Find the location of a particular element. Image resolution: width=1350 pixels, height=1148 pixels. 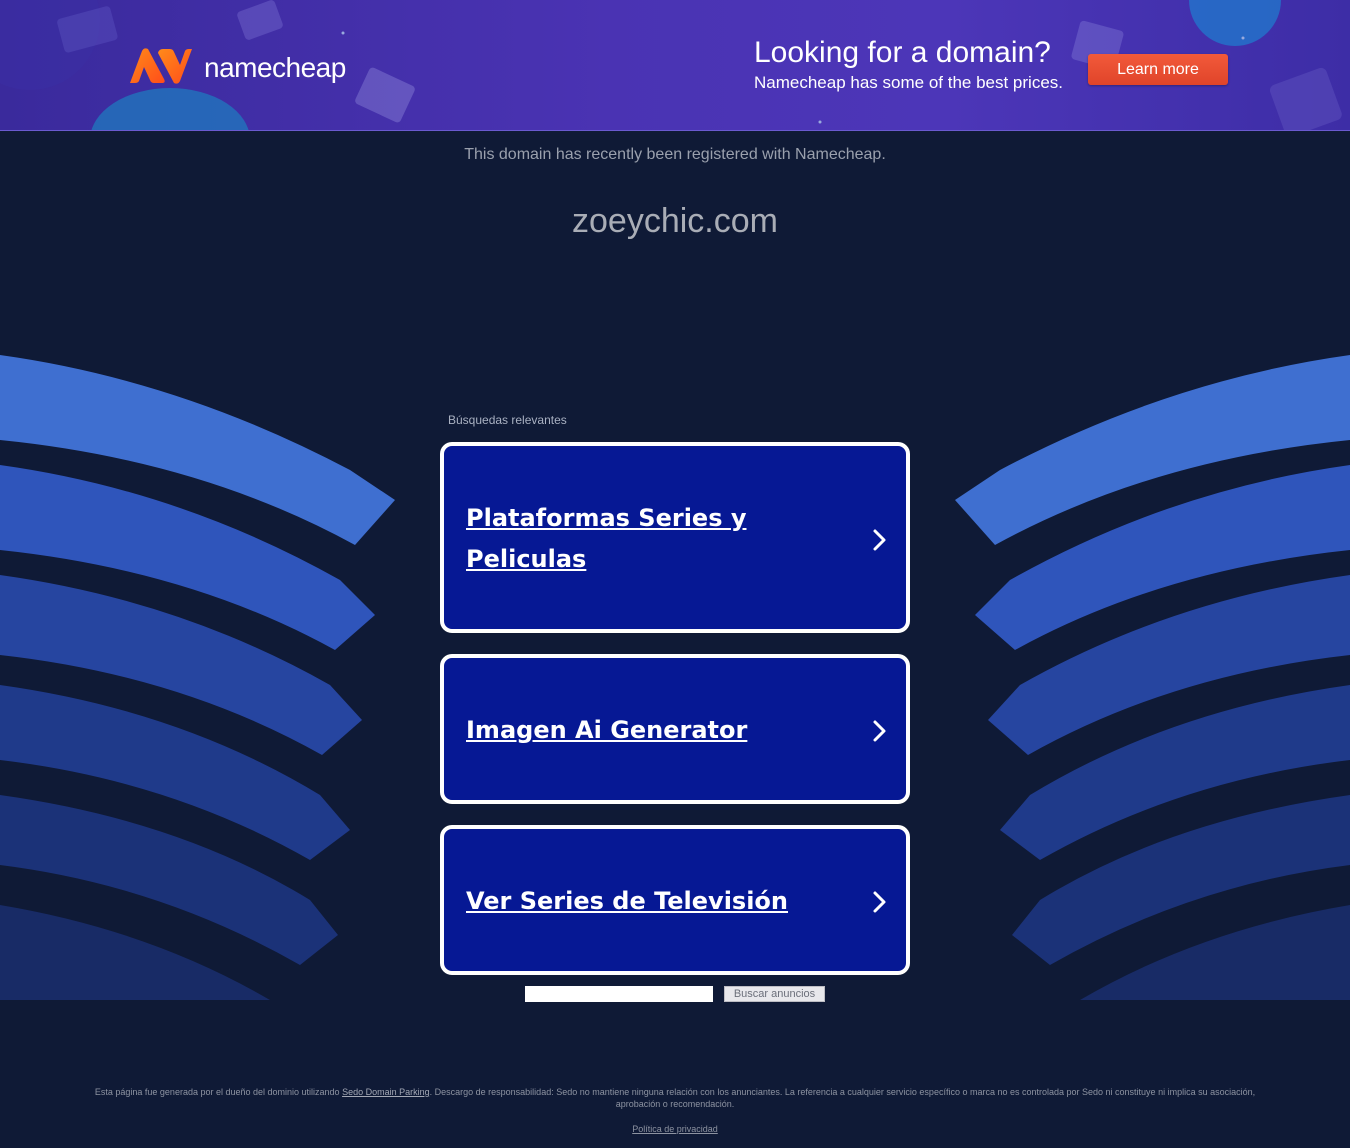

ad-search-input is located at coordinates (619, 994).